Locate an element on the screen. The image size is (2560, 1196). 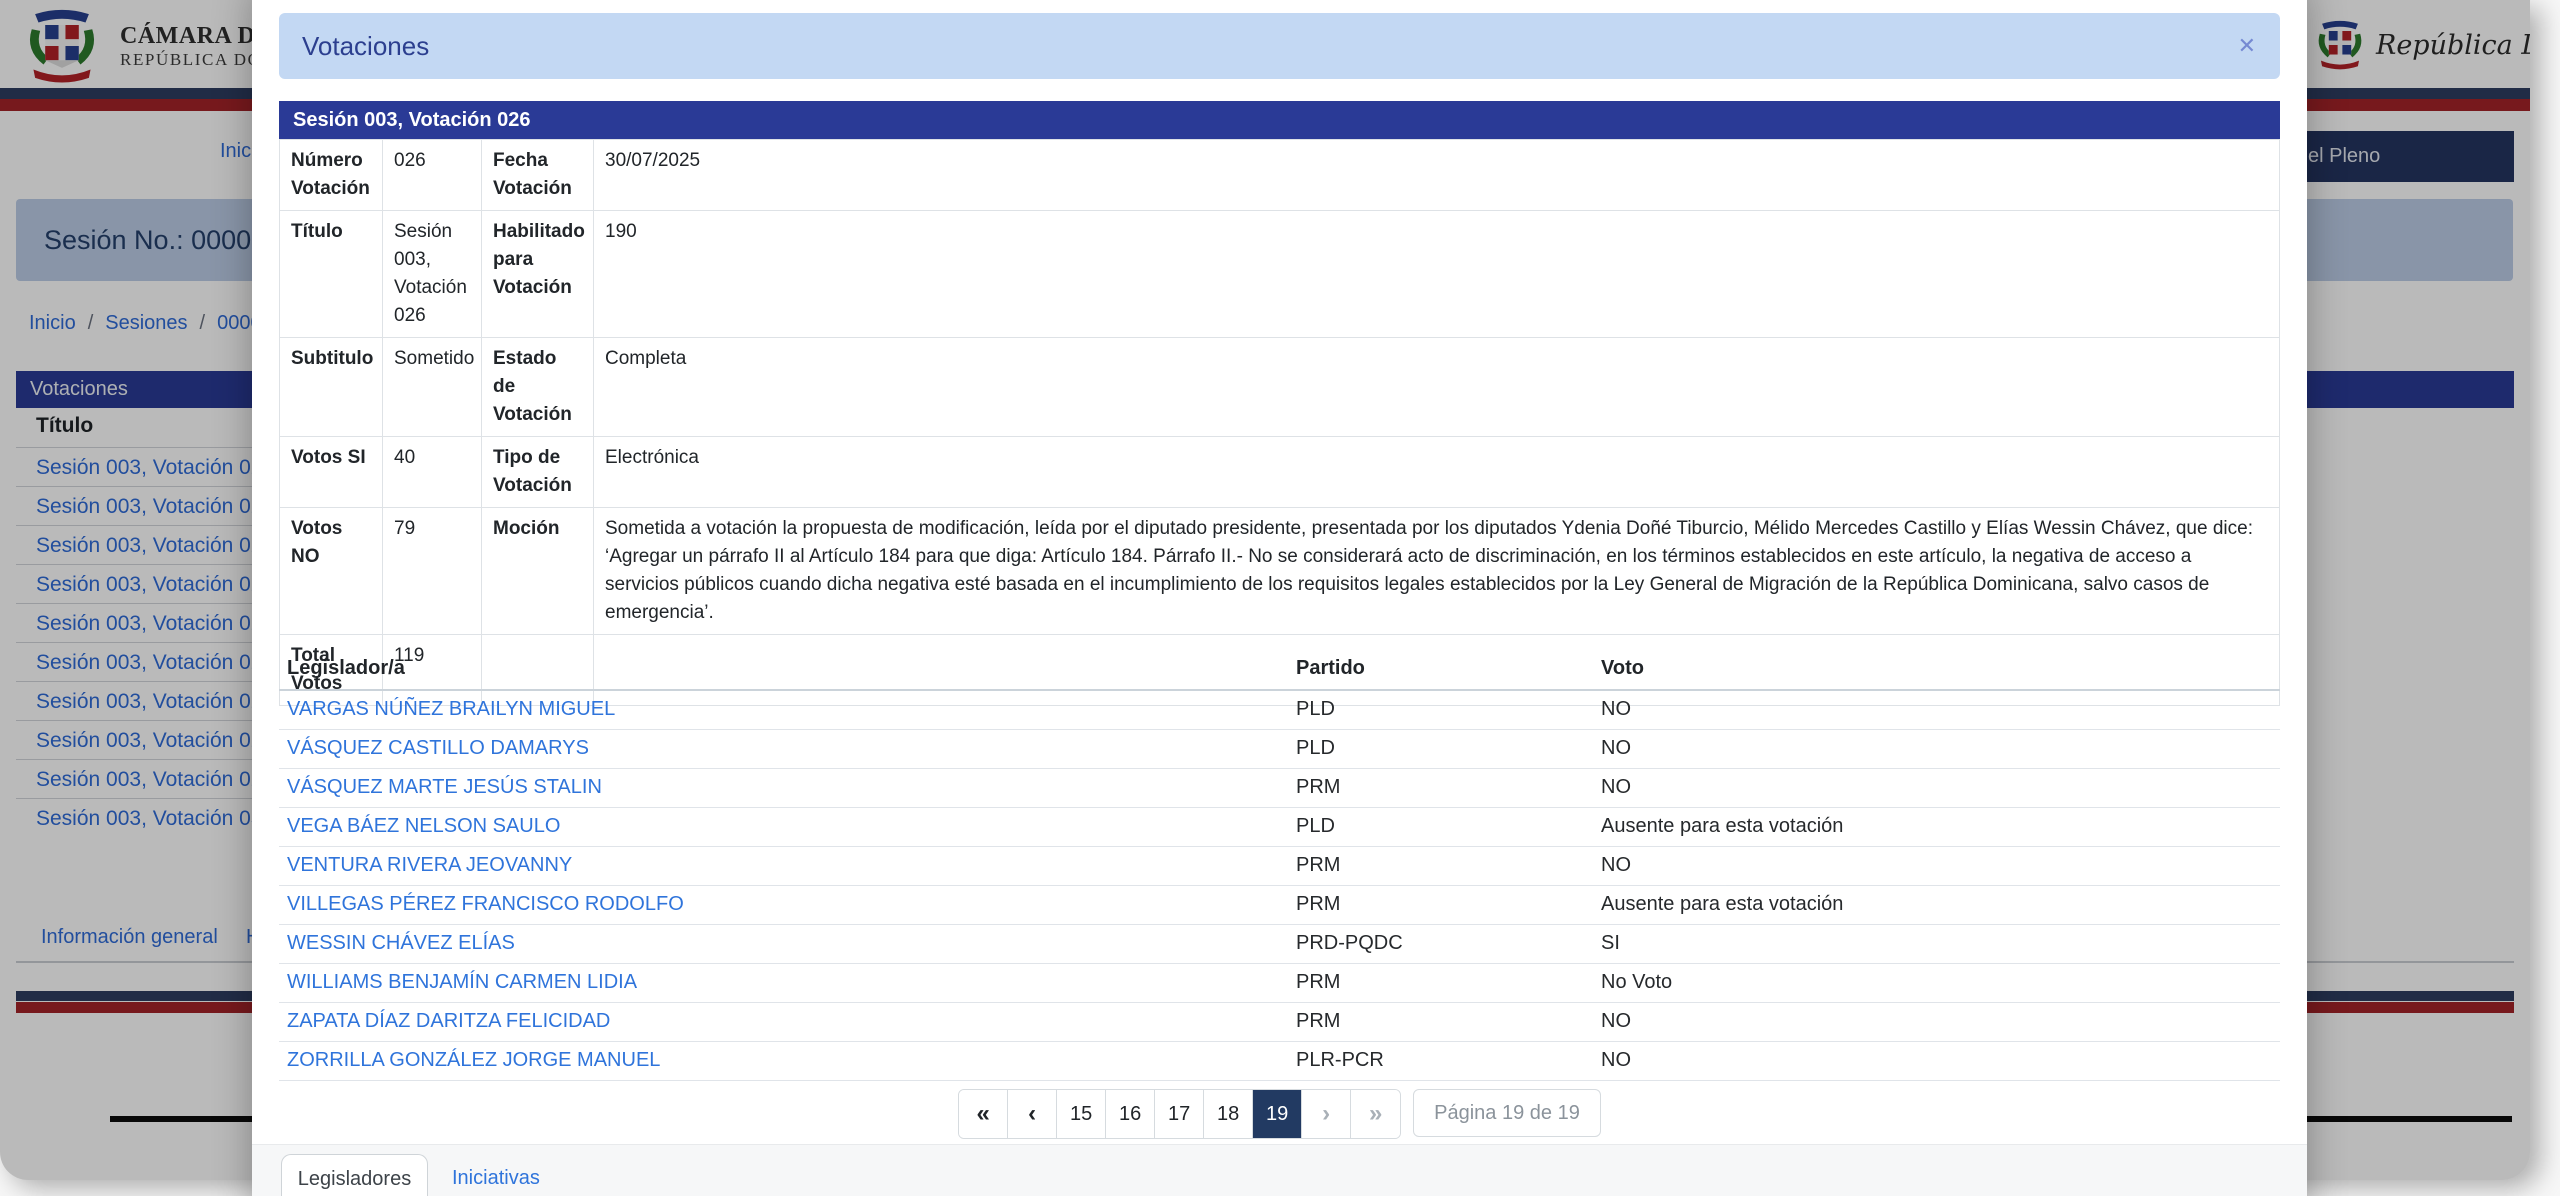
legislator-row: VÁSQUEZ MARTE JESÚS STALIN PRM NO is located at coordinates (1279, 788).